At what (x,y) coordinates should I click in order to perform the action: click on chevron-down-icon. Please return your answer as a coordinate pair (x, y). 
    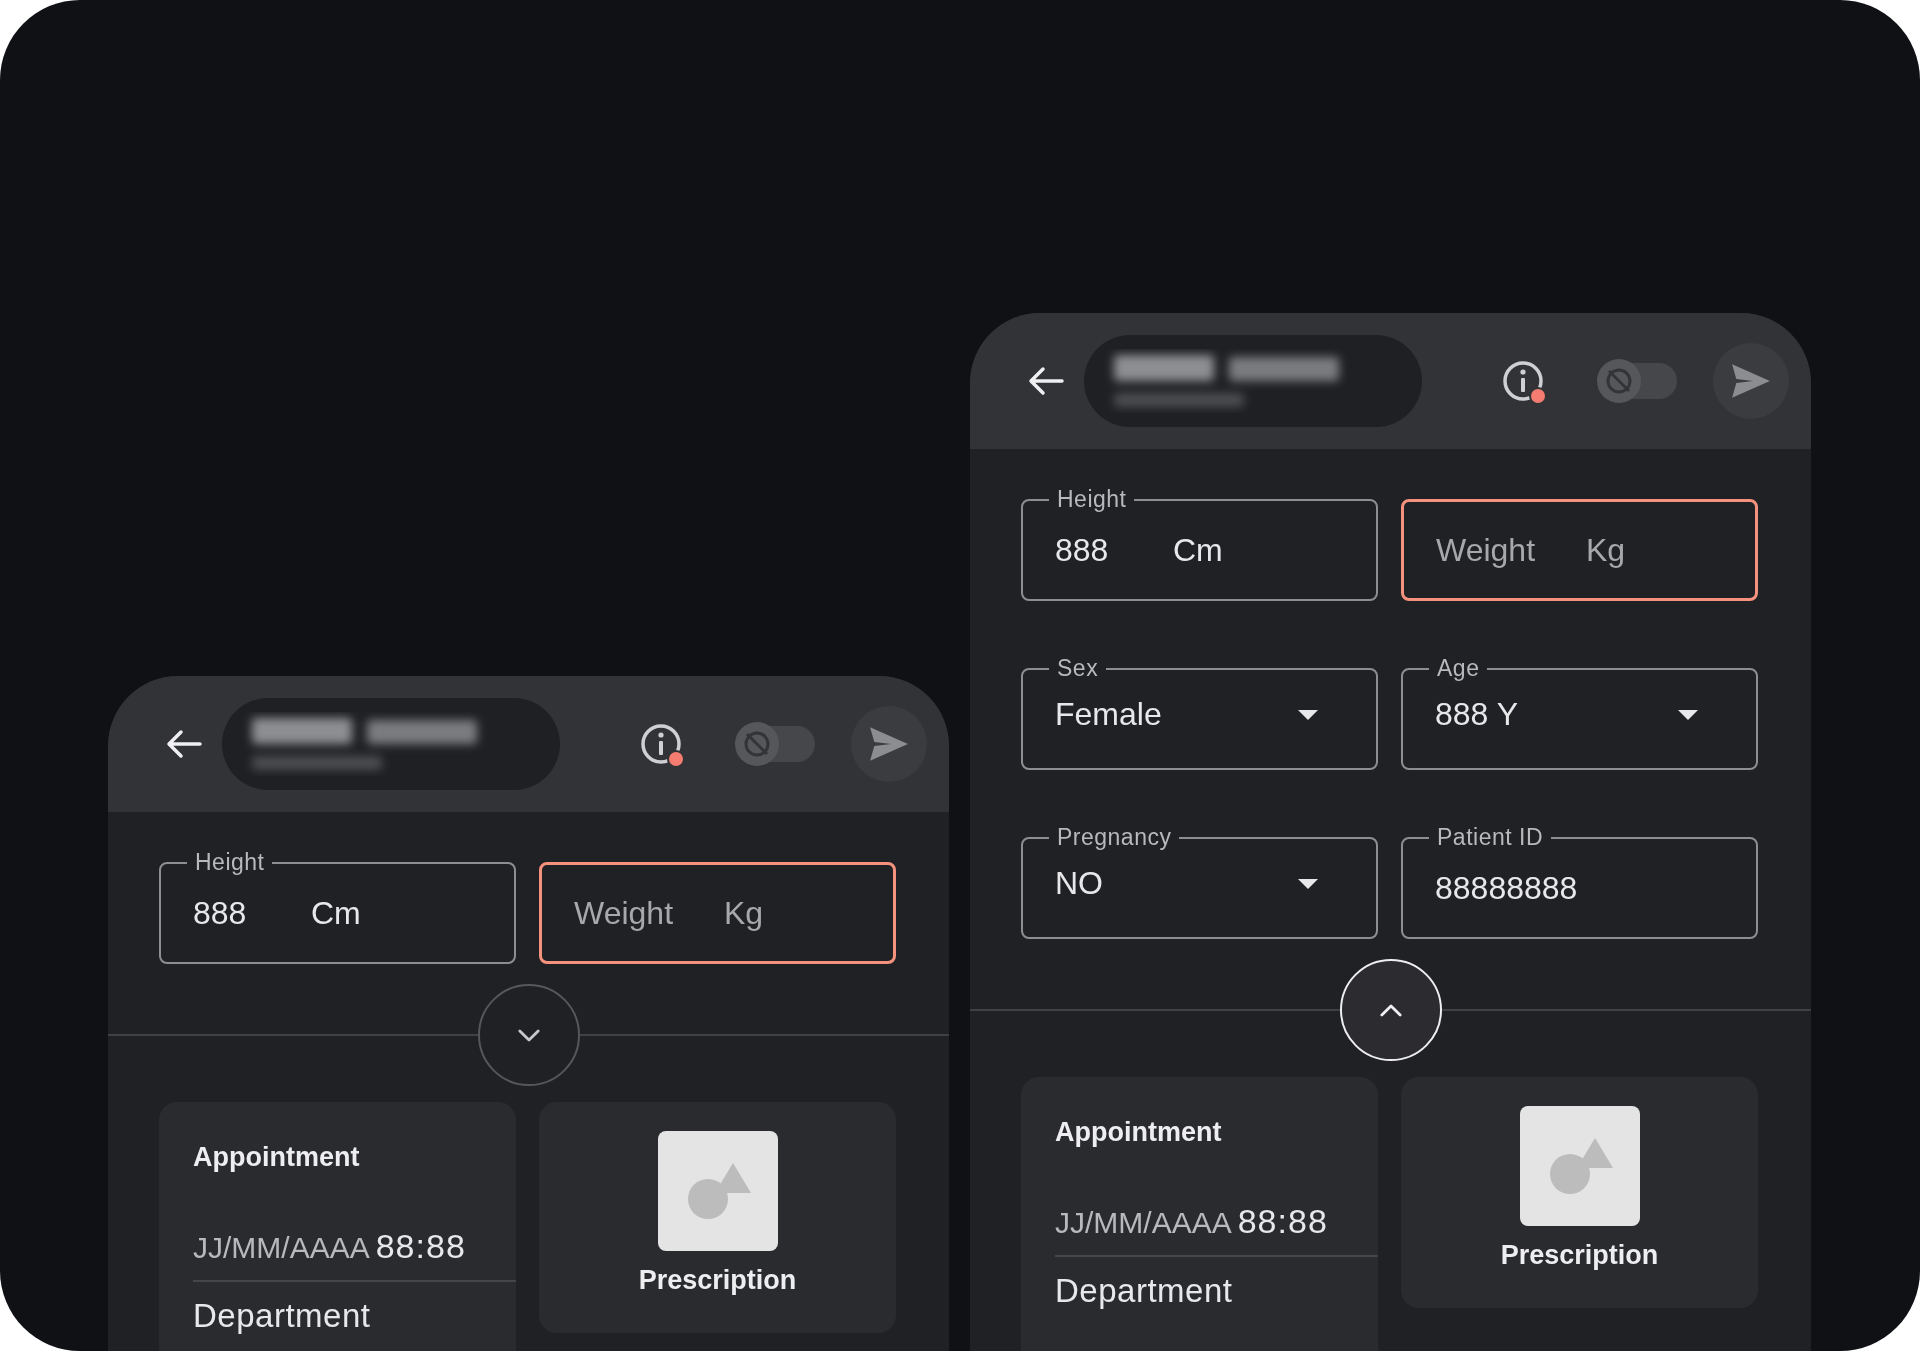
    Looking at the image, I should click on (528, 1035).